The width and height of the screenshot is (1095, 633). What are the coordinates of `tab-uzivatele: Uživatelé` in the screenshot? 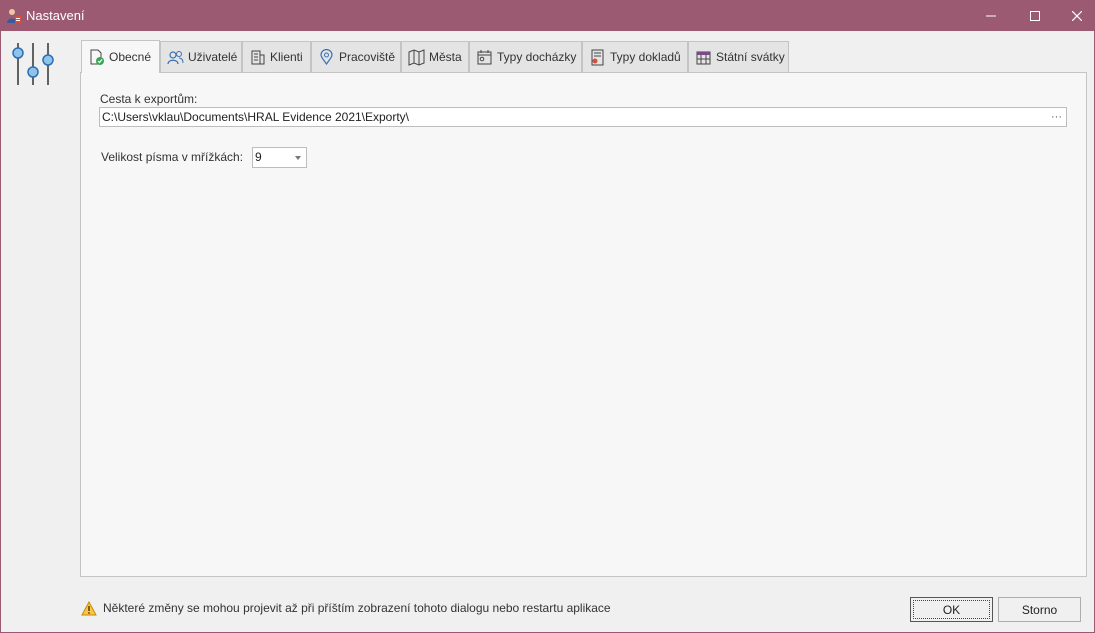 It's located at (201, 56).